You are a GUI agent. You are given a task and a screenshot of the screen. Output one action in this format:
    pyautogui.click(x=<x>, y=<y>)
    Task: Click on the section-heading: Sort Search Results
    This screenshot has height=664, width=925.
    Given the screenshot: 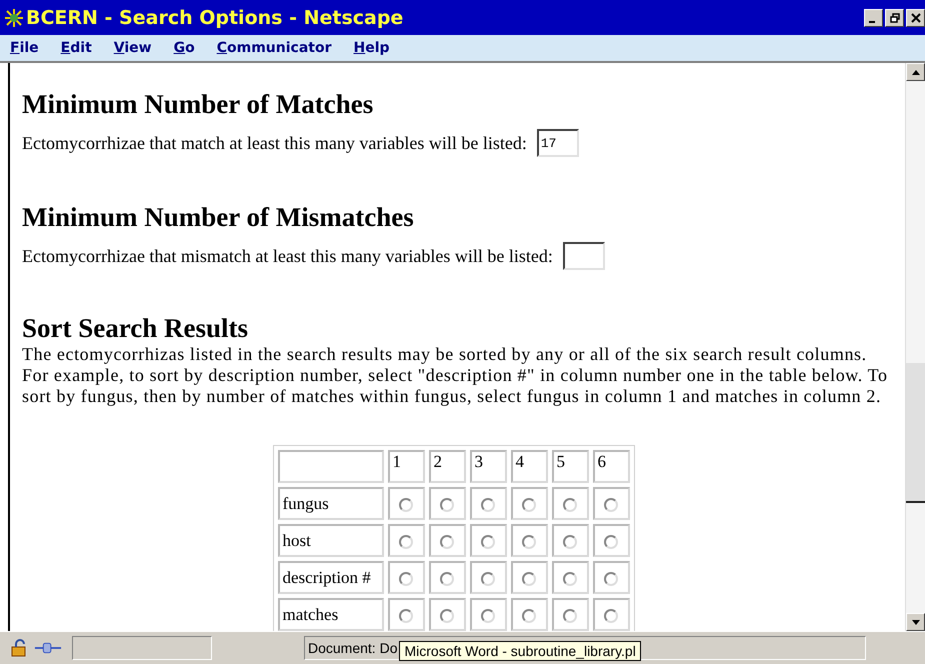 What is the action you would take?
    pyautogui.click(x=135, y=328)
    